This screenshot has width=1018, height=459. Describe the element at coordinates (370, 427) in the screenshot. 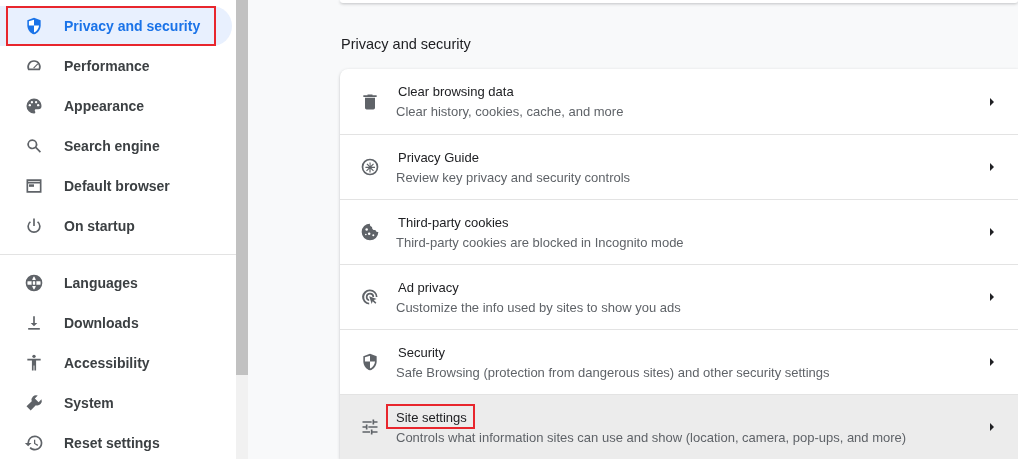

I see `sliders-icon` at that location.